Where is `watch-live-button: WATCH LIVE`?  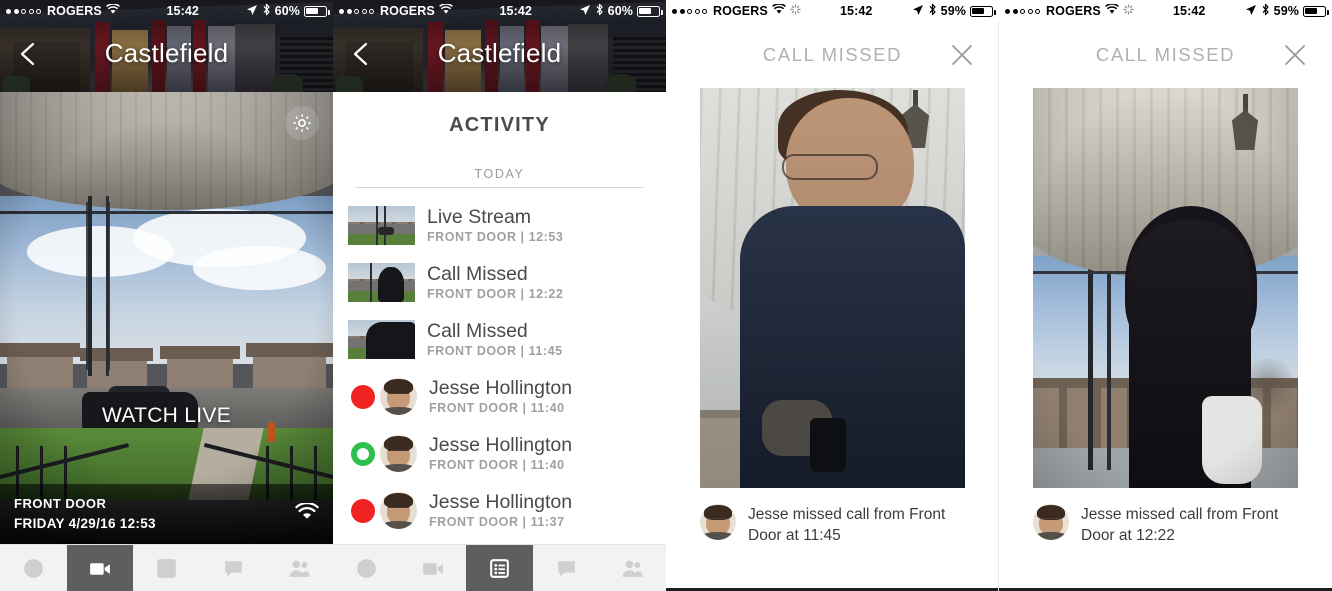
watch-live-button: WATCH LIVE is located at coordinates (166, 416).